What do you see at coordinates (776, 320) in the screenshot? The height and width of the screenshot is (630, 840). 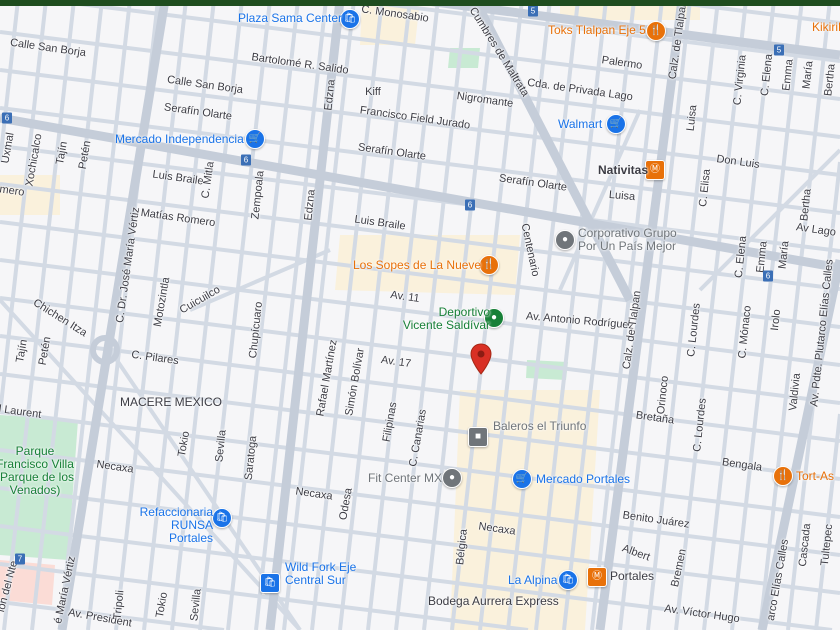 I see `street-label: Irolo` at bounding box center [776, 320].